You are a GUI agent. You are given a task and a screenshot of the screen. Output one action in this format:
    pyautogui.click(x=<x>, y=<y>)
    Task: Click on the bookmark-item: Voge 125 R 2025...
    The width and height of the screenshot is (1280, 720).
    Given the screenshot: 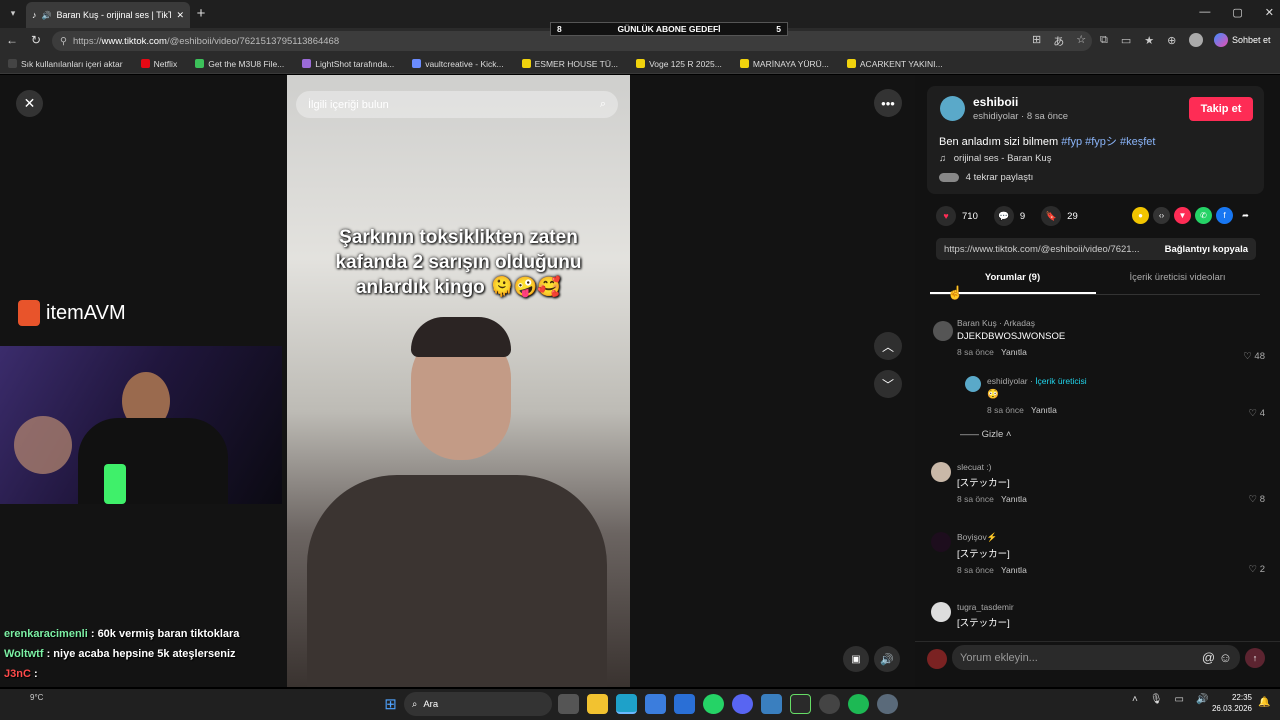 What is the action you would take?
    pyautogui.click(x=679, y=64)
    